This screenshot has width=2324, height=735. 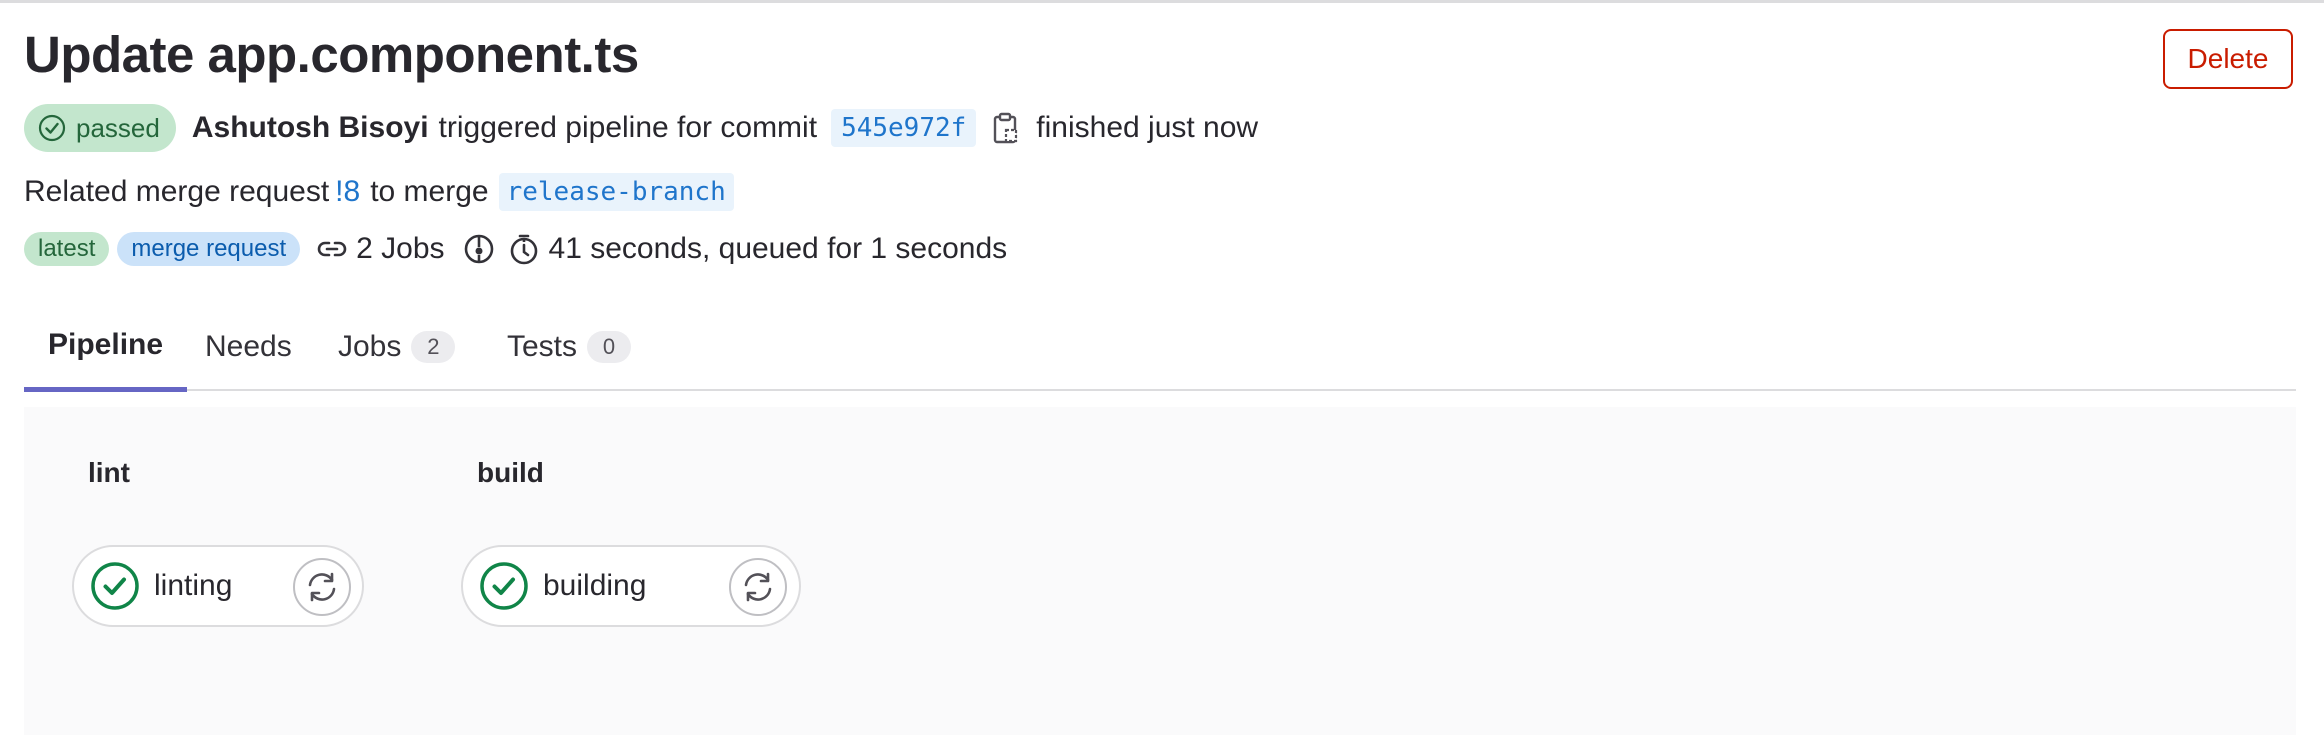 I want to click on tab-jobs-count: 2, so click(x=433, y=347).